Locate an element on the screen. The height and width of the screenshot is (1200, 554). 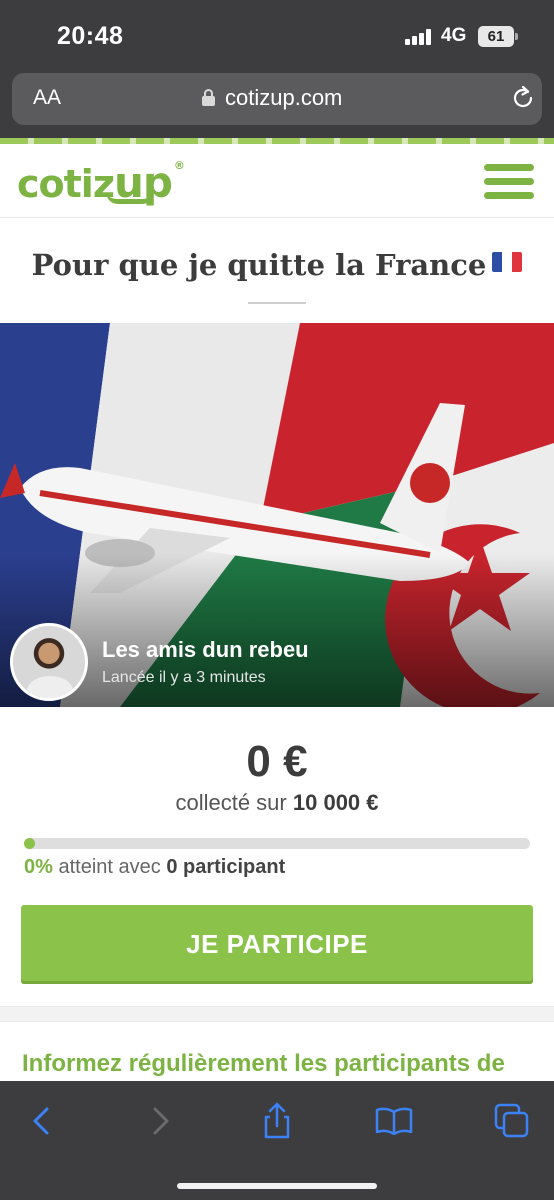
network-type: 4G is located at coordinates (454, 35).